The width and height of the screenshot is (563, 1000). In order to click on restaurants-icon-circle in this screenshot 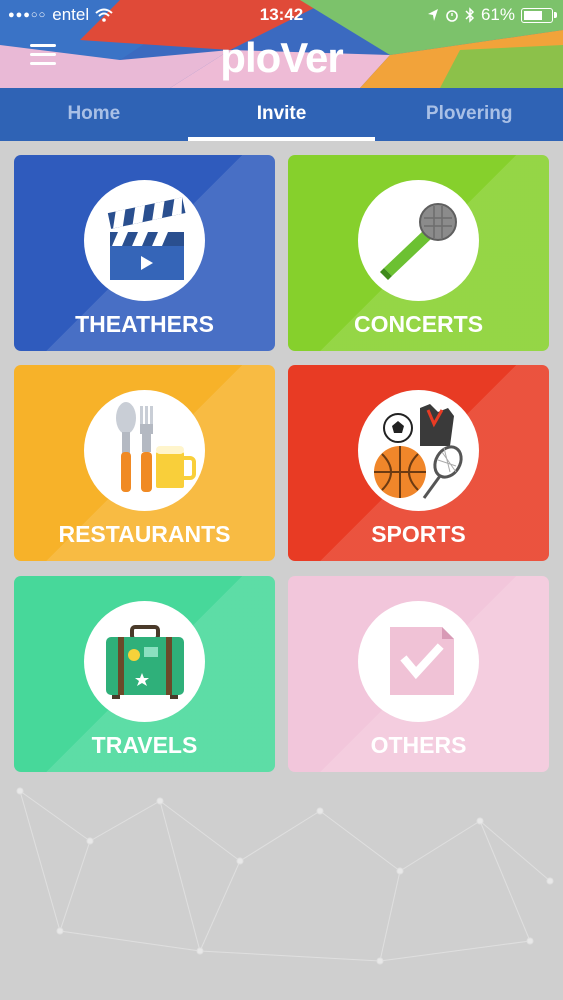, I will do `click(144, 450)`.